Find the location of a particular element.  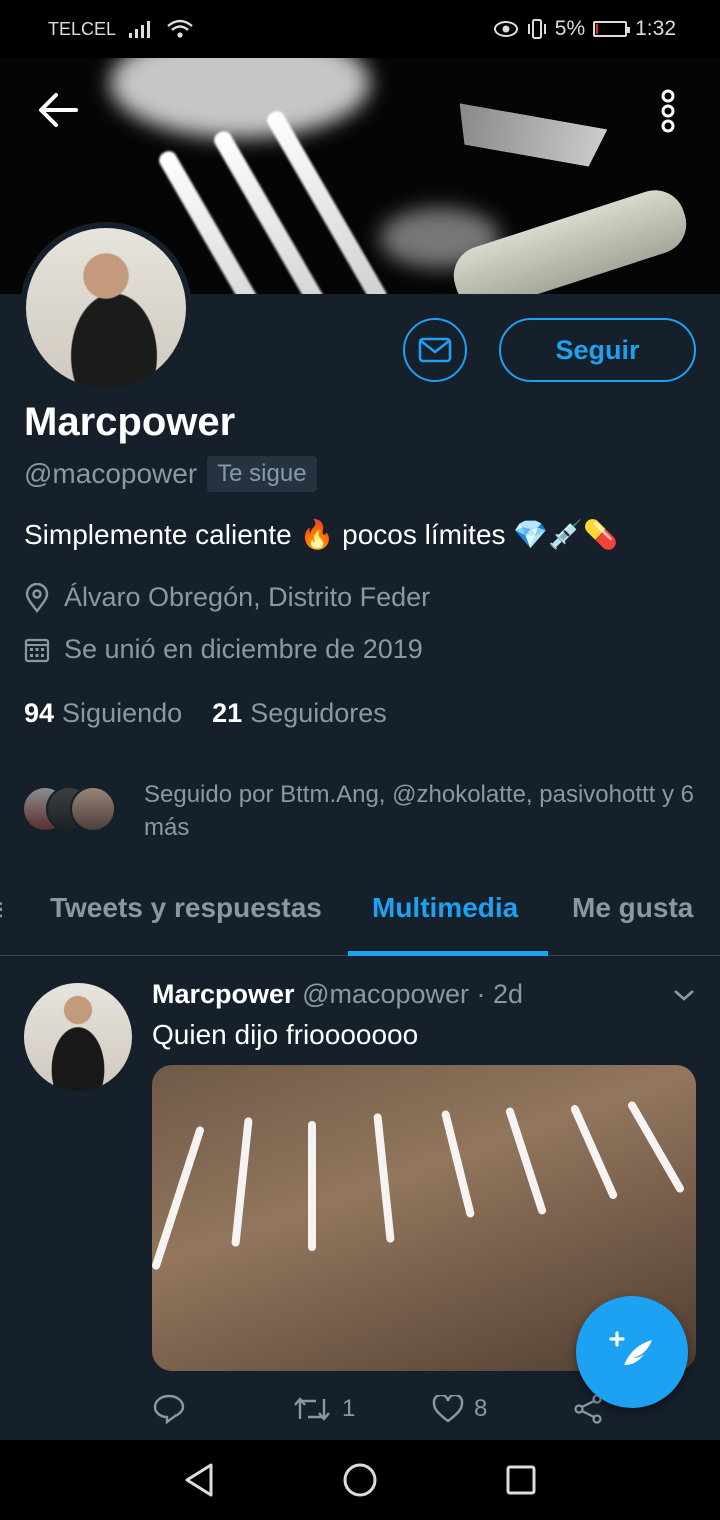

battery-percent: 5% is located at coordinates (570, 28).